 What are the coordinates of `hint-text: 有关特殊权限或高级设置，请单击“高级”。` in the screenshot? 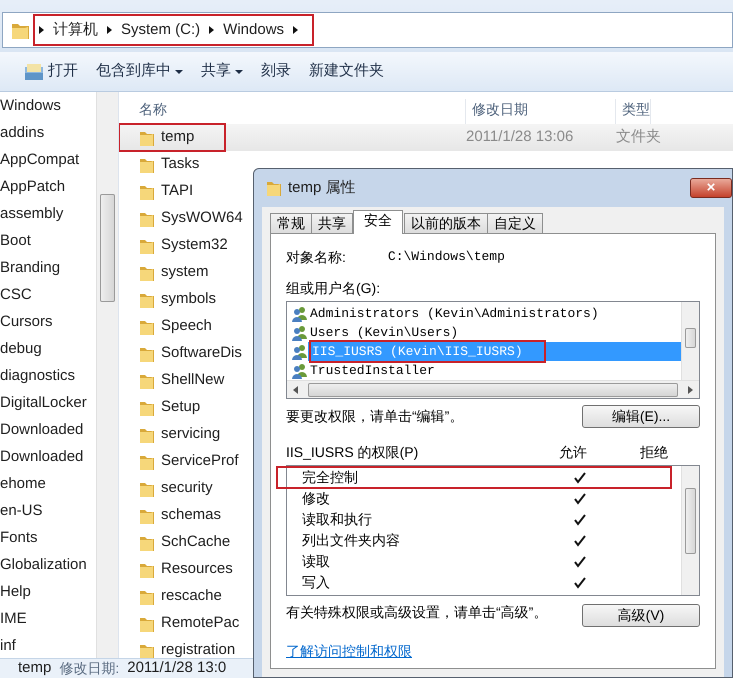 It's located at (417, 612).